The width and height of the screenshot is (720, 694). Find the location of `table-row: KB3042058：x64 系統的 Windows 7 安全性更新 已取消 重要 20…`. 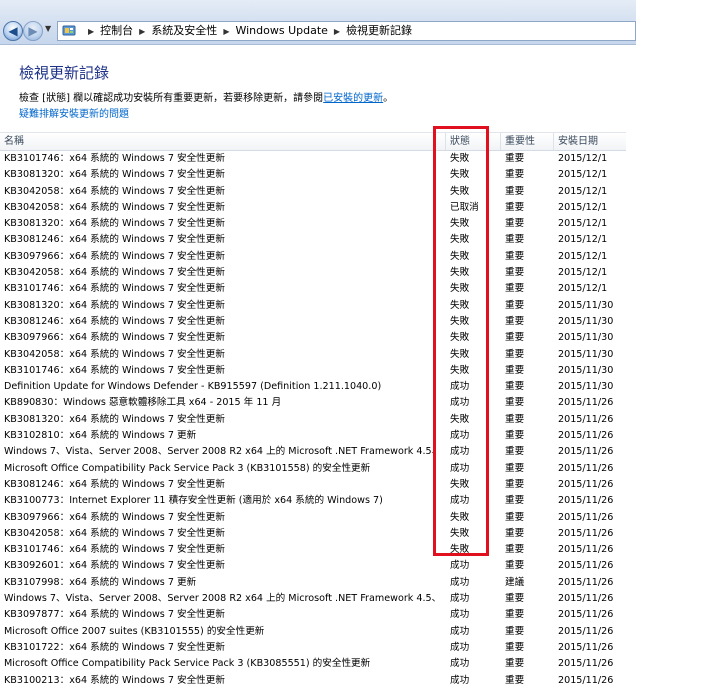

table-row: KB3042058：x64 系統的 Windows 7 安全性更新 已取消 重要 20… is located at coordinates (313, 208).